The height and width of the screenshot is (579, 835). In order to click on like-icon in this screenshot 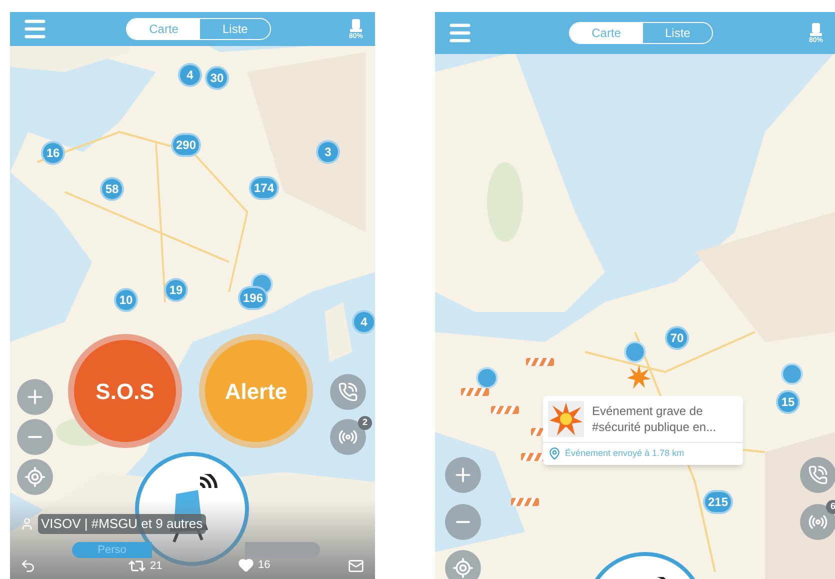, I will do `click(246, 565)`.